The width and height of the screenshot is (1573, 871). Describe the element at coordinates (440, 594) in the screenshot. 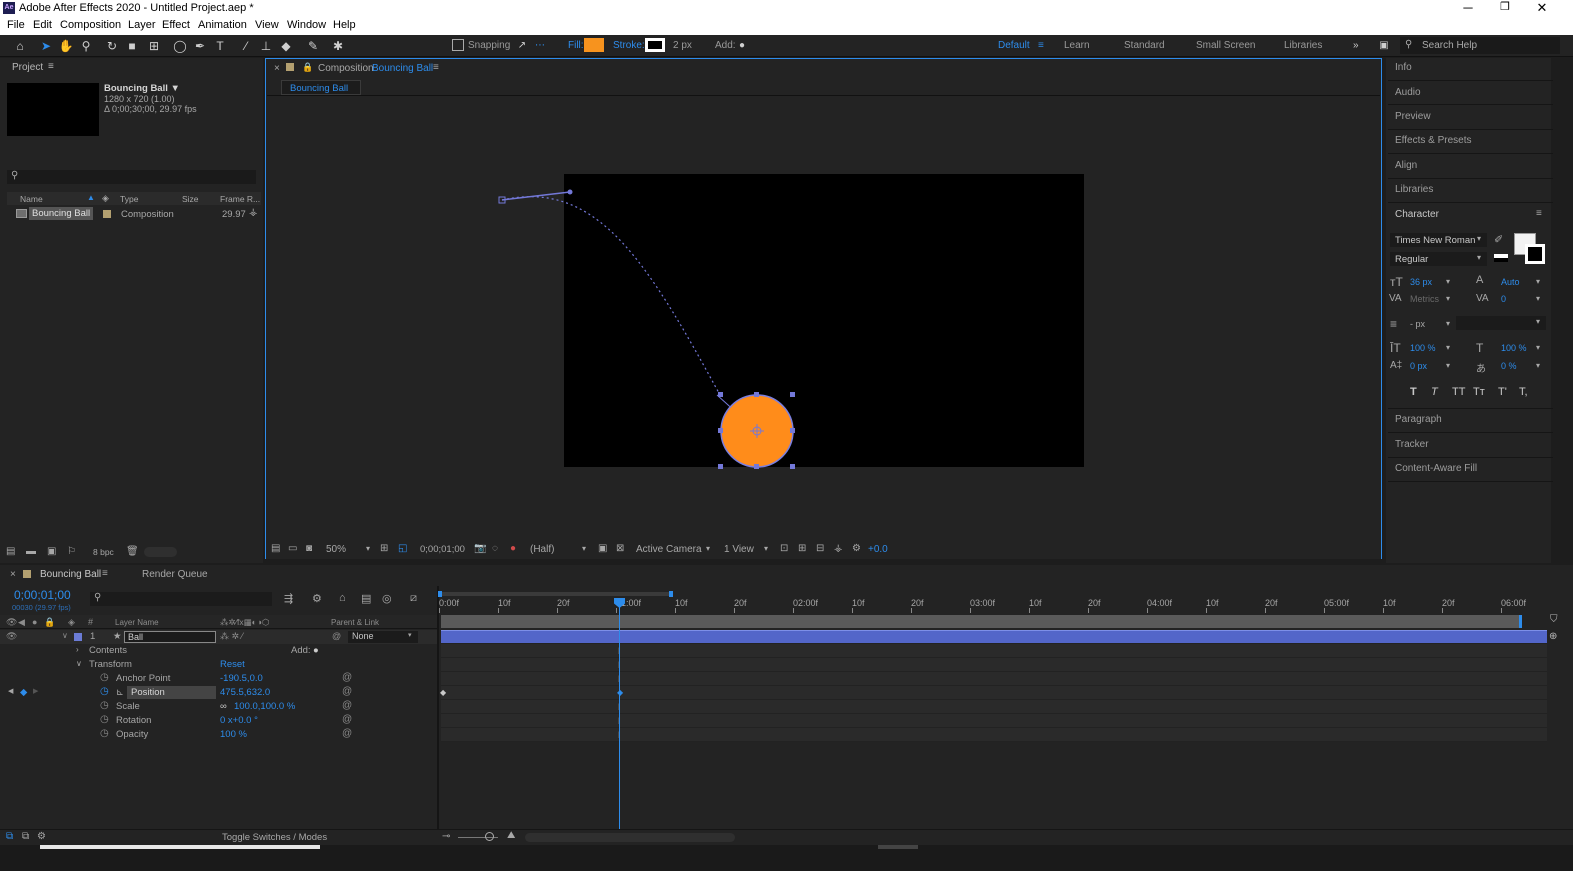

I see `work-area-start-handle` at that location.